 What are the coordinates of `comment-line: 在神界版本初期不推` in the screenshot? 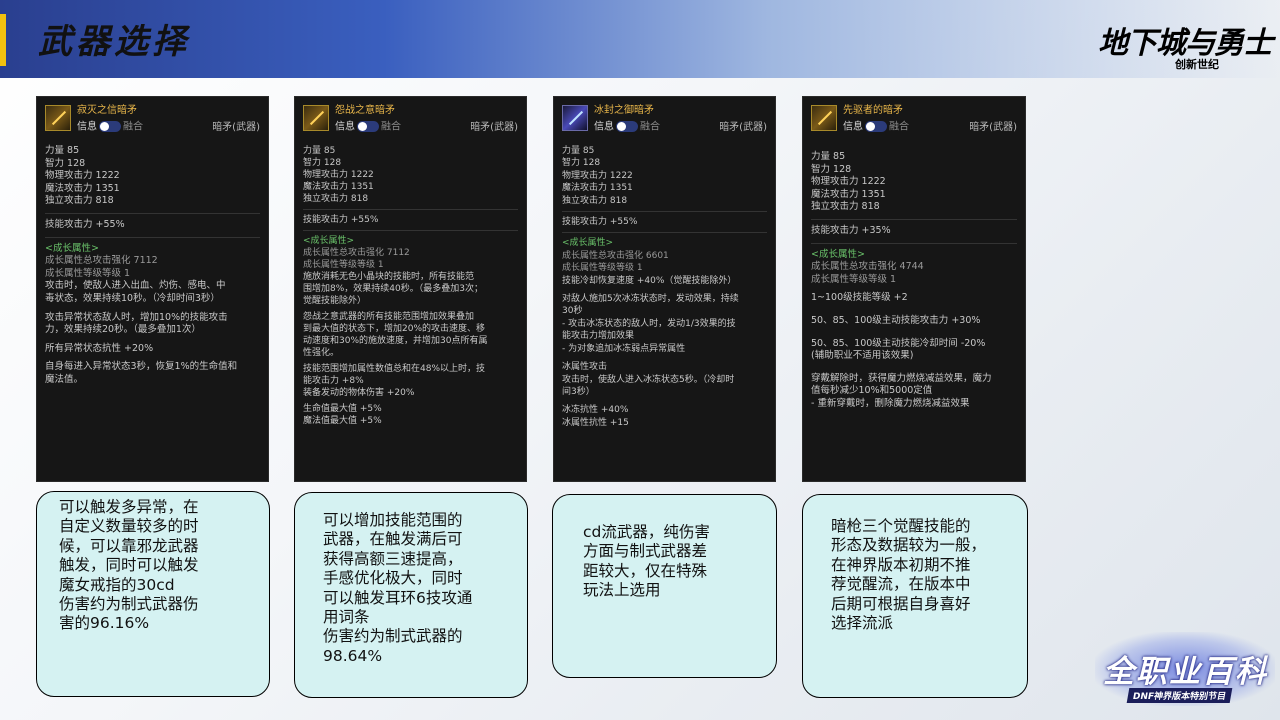 It's located at (901, 564).